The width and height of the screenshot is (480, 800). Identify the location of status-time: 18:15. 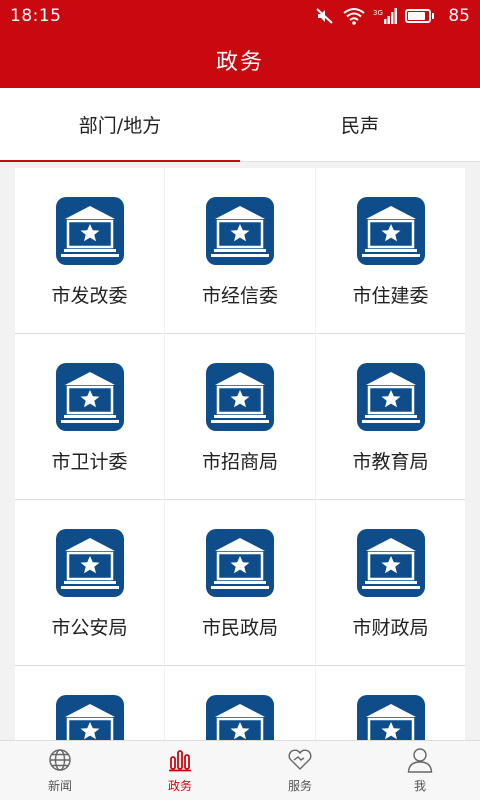
(36, 16).